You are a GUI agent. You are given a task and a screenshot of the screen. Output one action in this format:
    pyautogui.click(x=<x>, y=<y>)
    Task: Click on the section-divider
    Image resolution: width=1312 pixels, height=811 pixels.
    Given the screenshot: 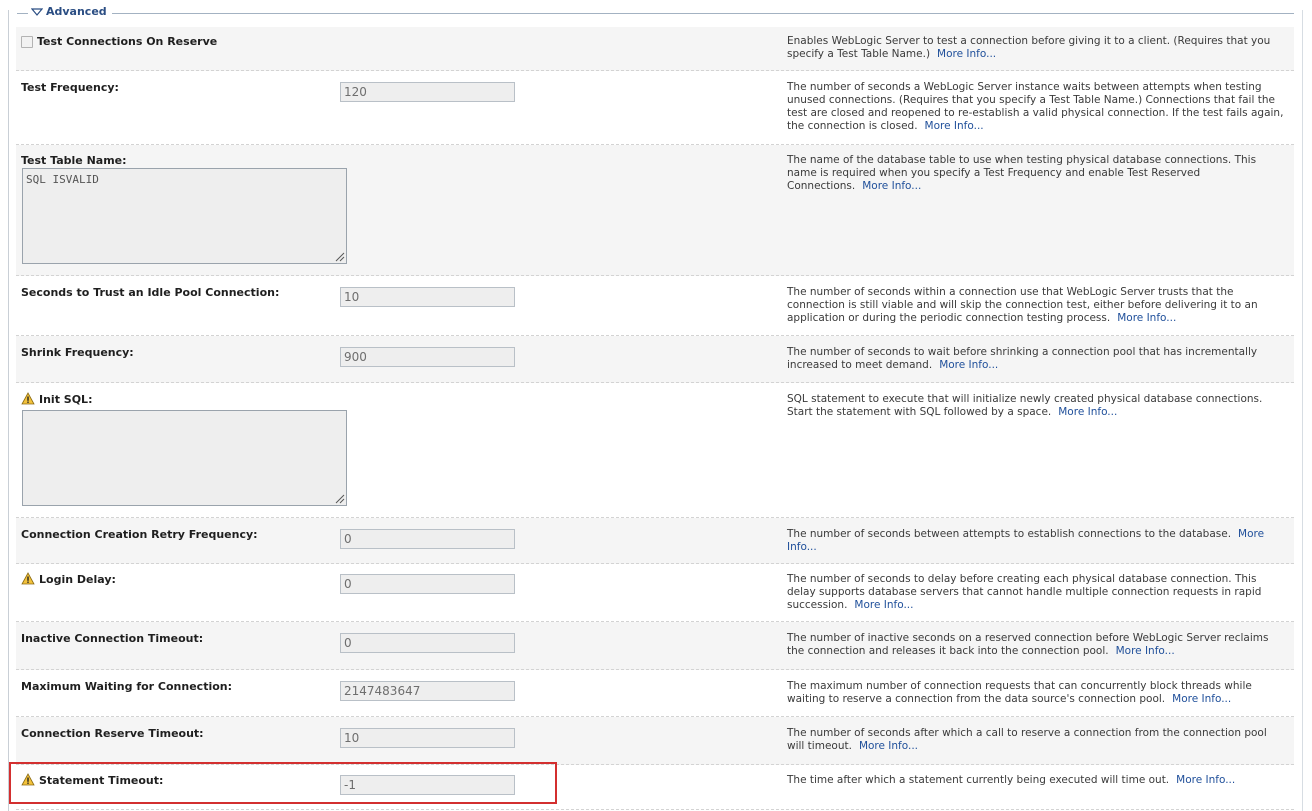 What is the action you would take?
    pyautogui.click(x=655, y=13)
    